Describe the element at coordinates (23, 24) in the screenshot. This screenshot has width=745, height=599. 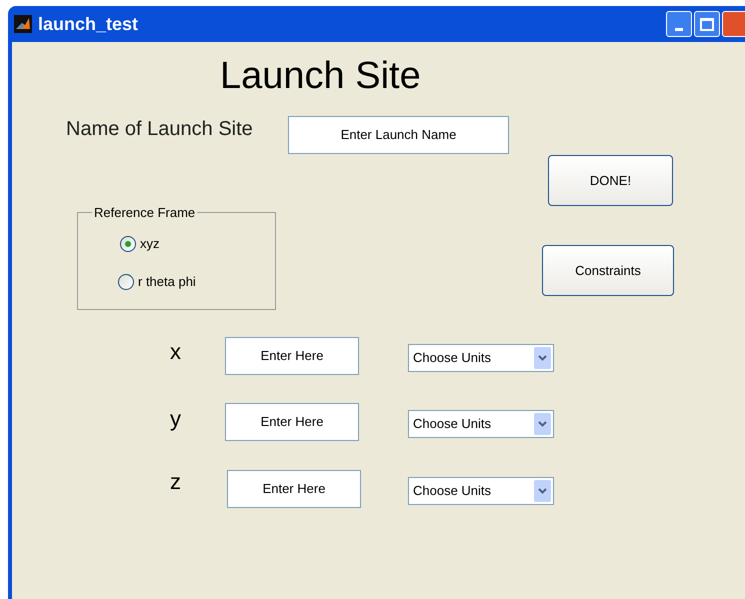
I see `app-icon` at that location.